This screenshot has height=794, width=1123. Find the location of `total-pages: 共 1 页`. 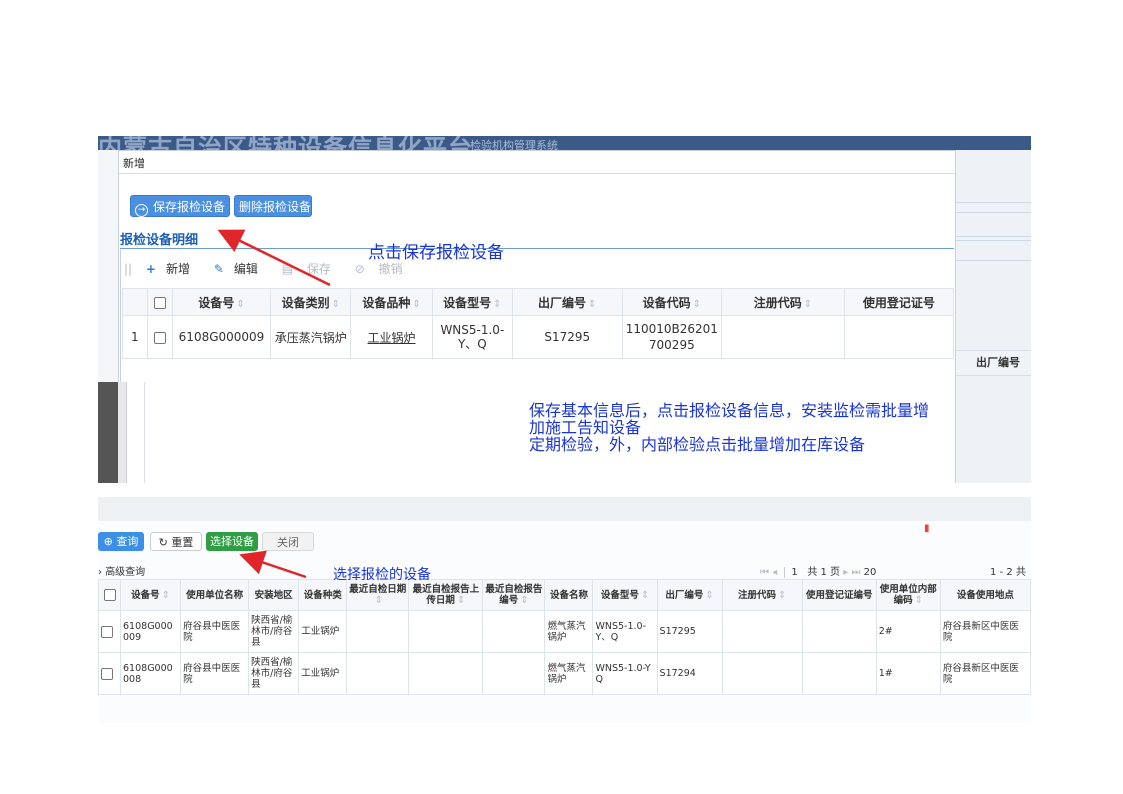

total-pages: 共 1 页 is located at coordinates (824, 572).